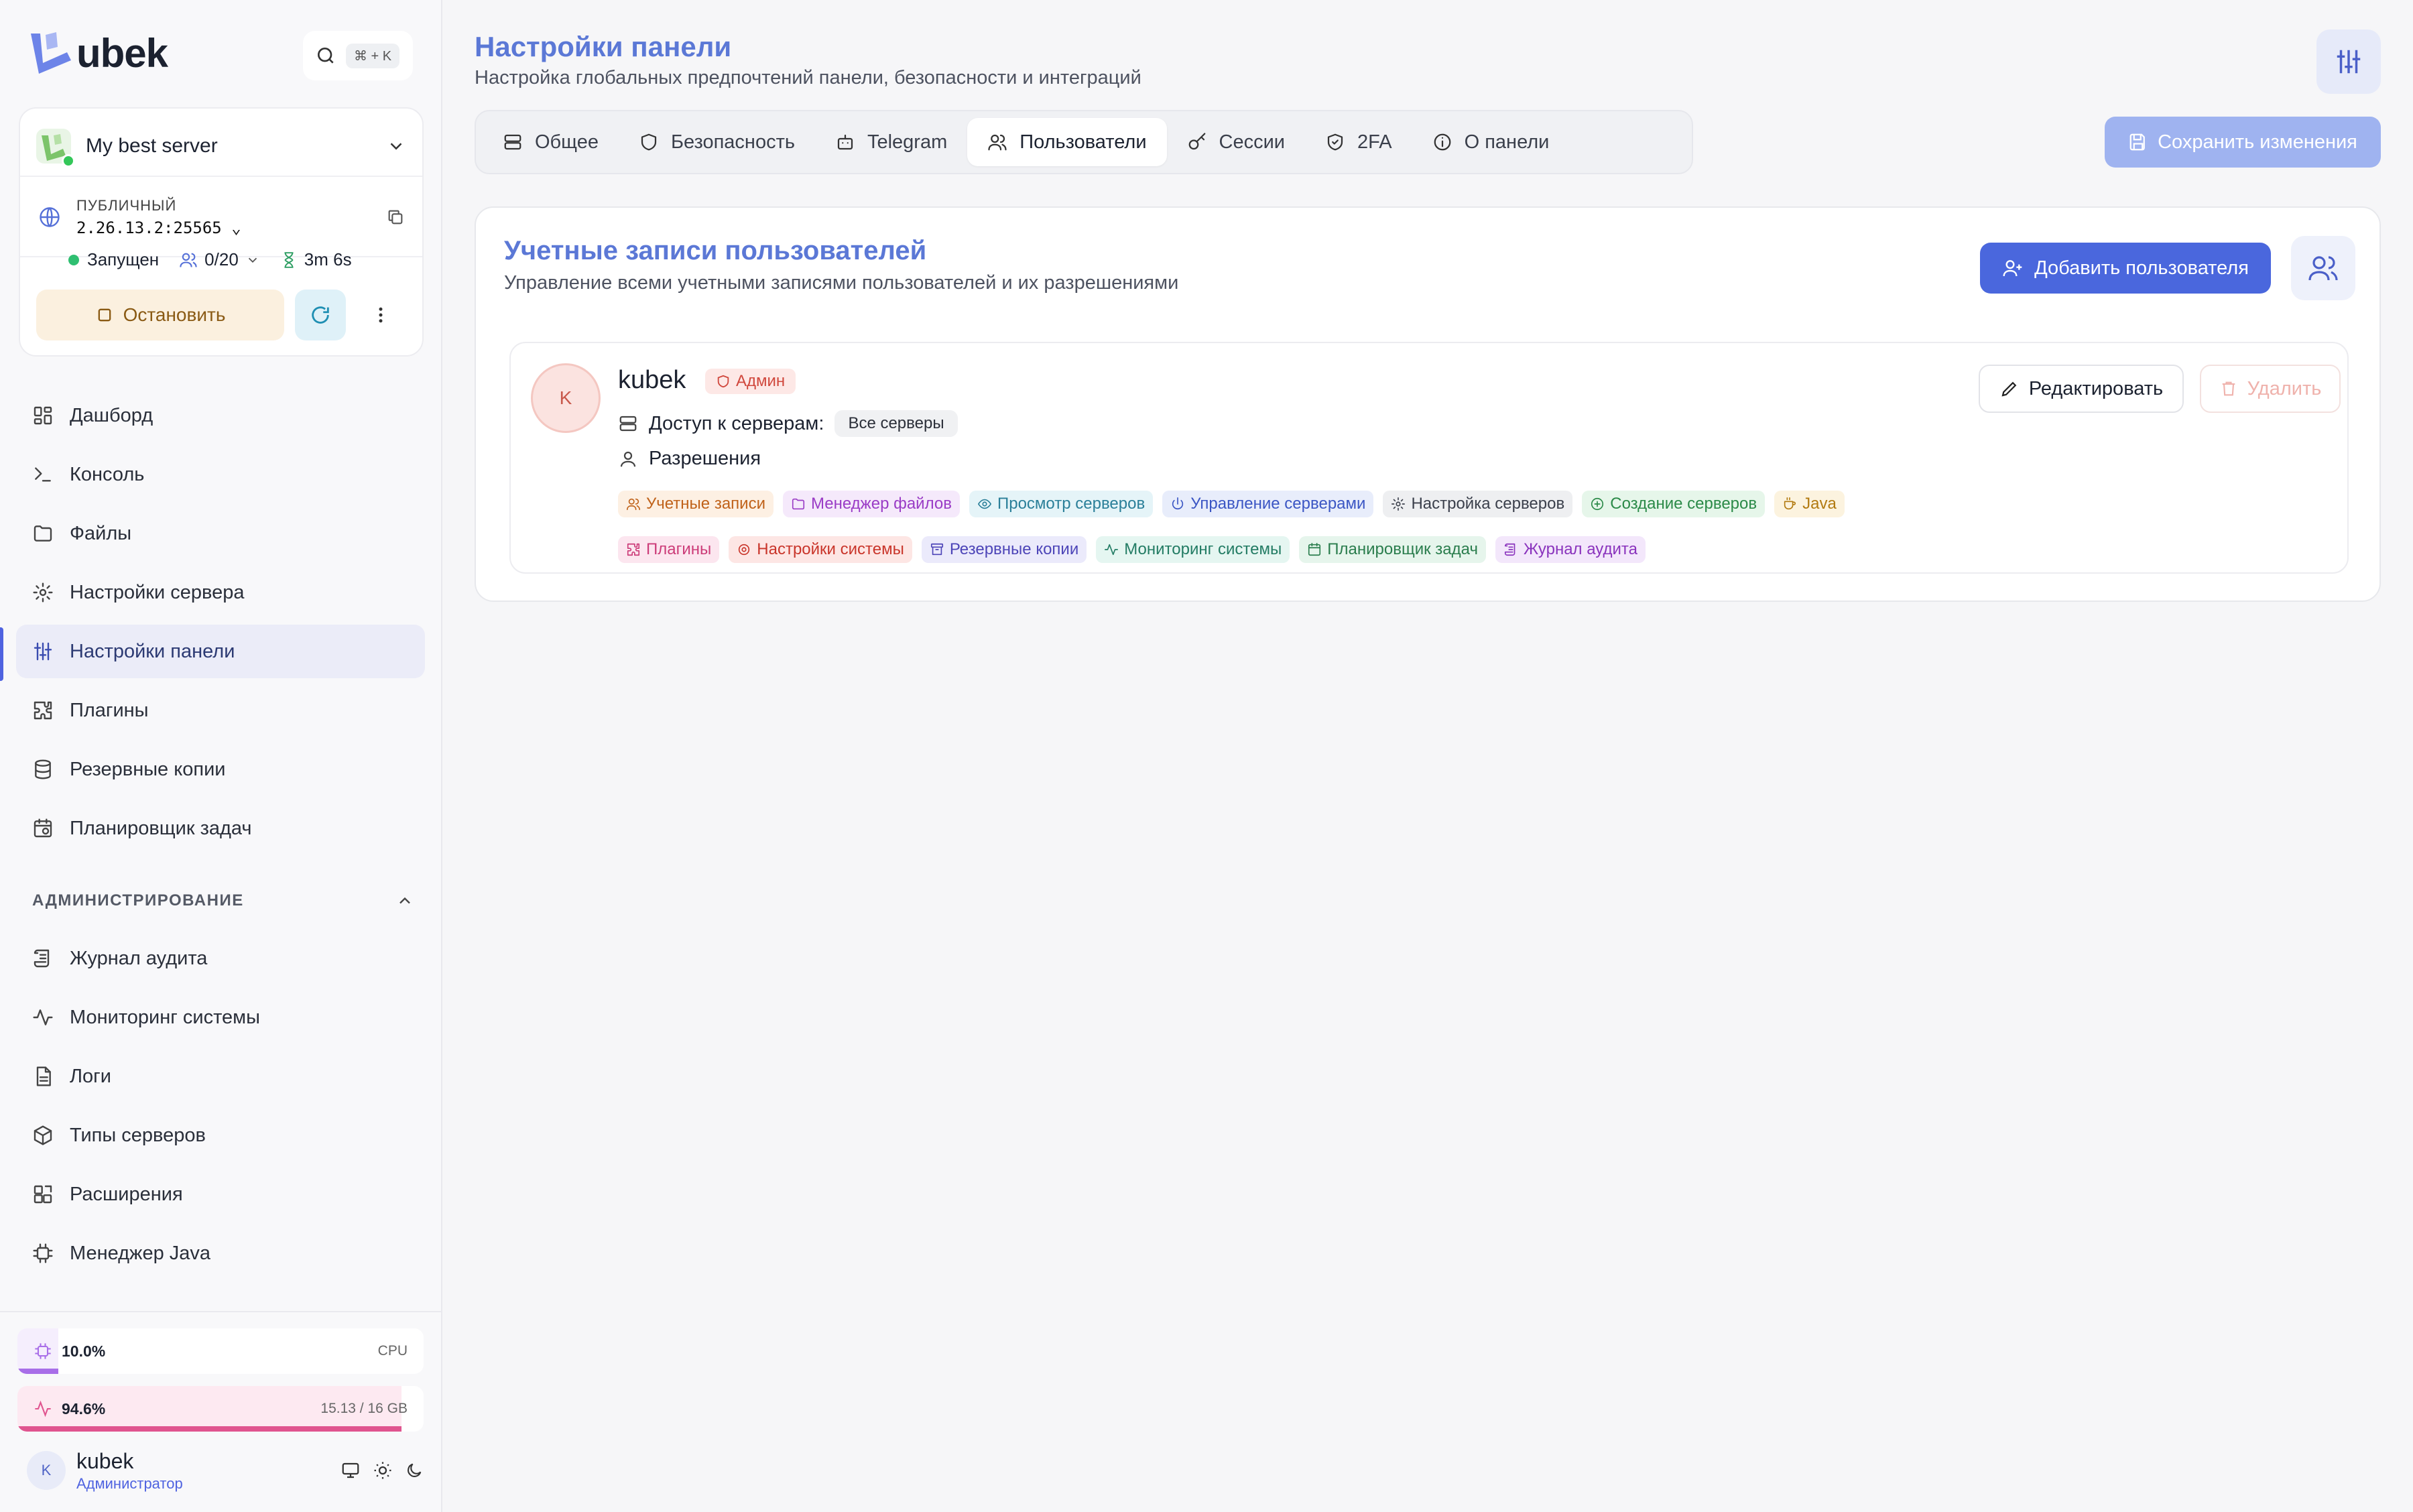 The image size is (2413, 1512). What do you see at coordinates (188, 260) in the screenshot?
I see `users-icon` at bounding box center [188, 260].